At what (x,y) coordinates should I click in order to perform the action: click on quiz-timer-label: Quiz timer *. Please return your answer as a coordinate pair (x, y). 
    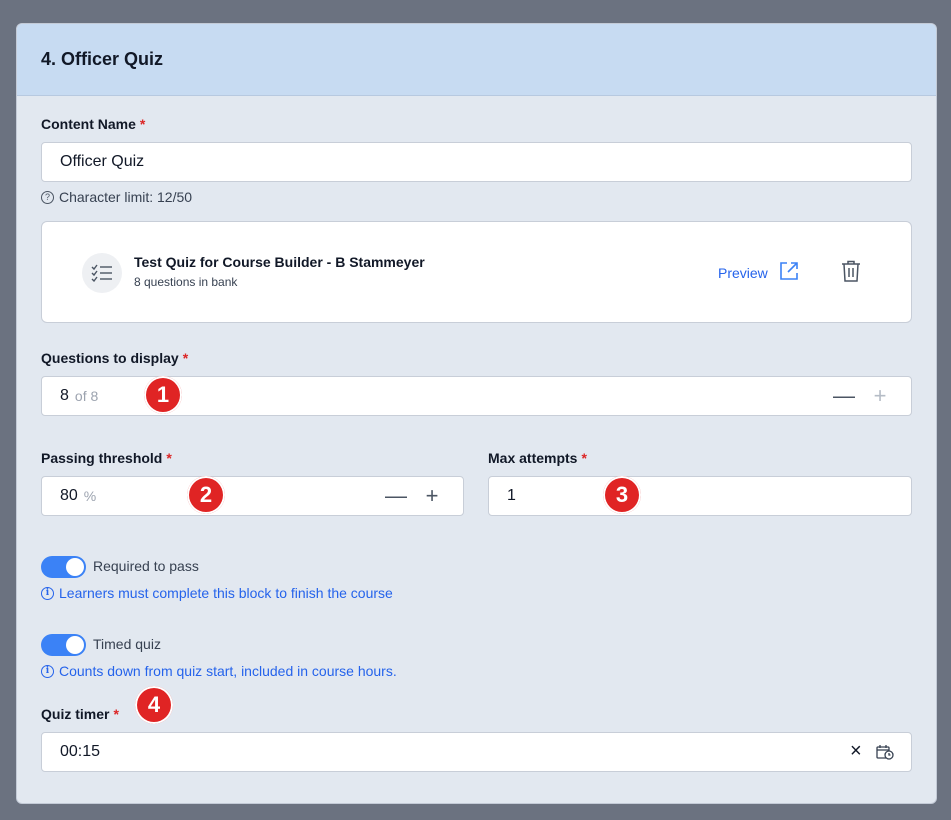
    Looking at the image, I should click on (80, 714).